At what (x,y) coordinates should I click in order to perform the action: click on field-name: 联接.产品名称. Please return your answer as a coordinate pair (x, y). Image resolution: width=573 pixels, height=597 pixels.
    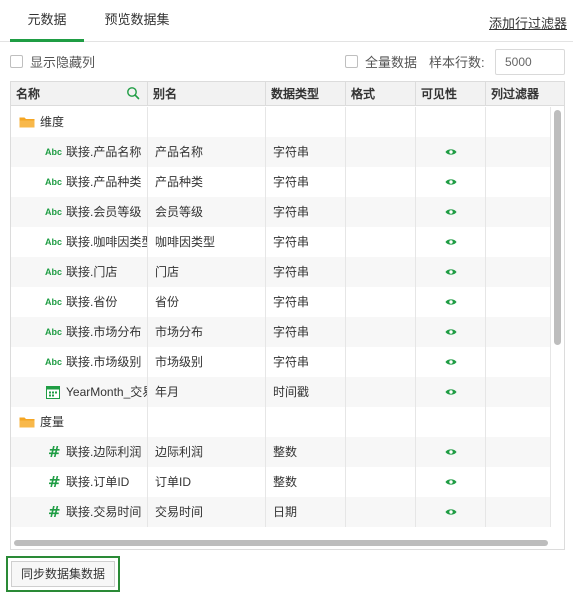
    Looking at the image, I should click on (104, 152).